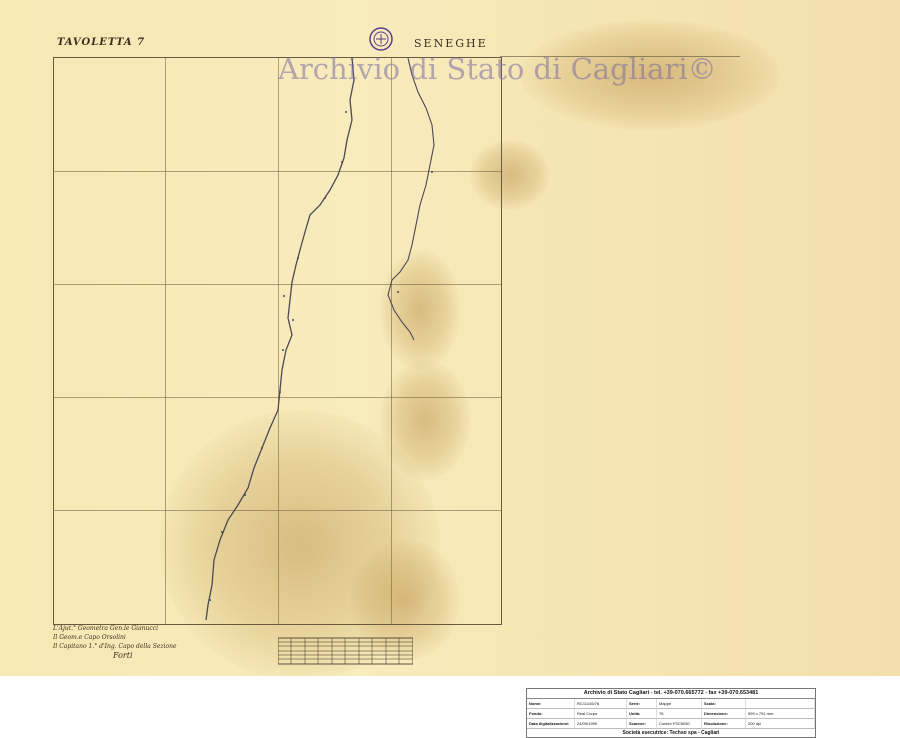 The width and height of the screenshot is (900, 738). What do you see at coordinates (551, 724) in the screenshot?
I see `info-label: Data digitalizzazione:` at bounding box center [551, 724].